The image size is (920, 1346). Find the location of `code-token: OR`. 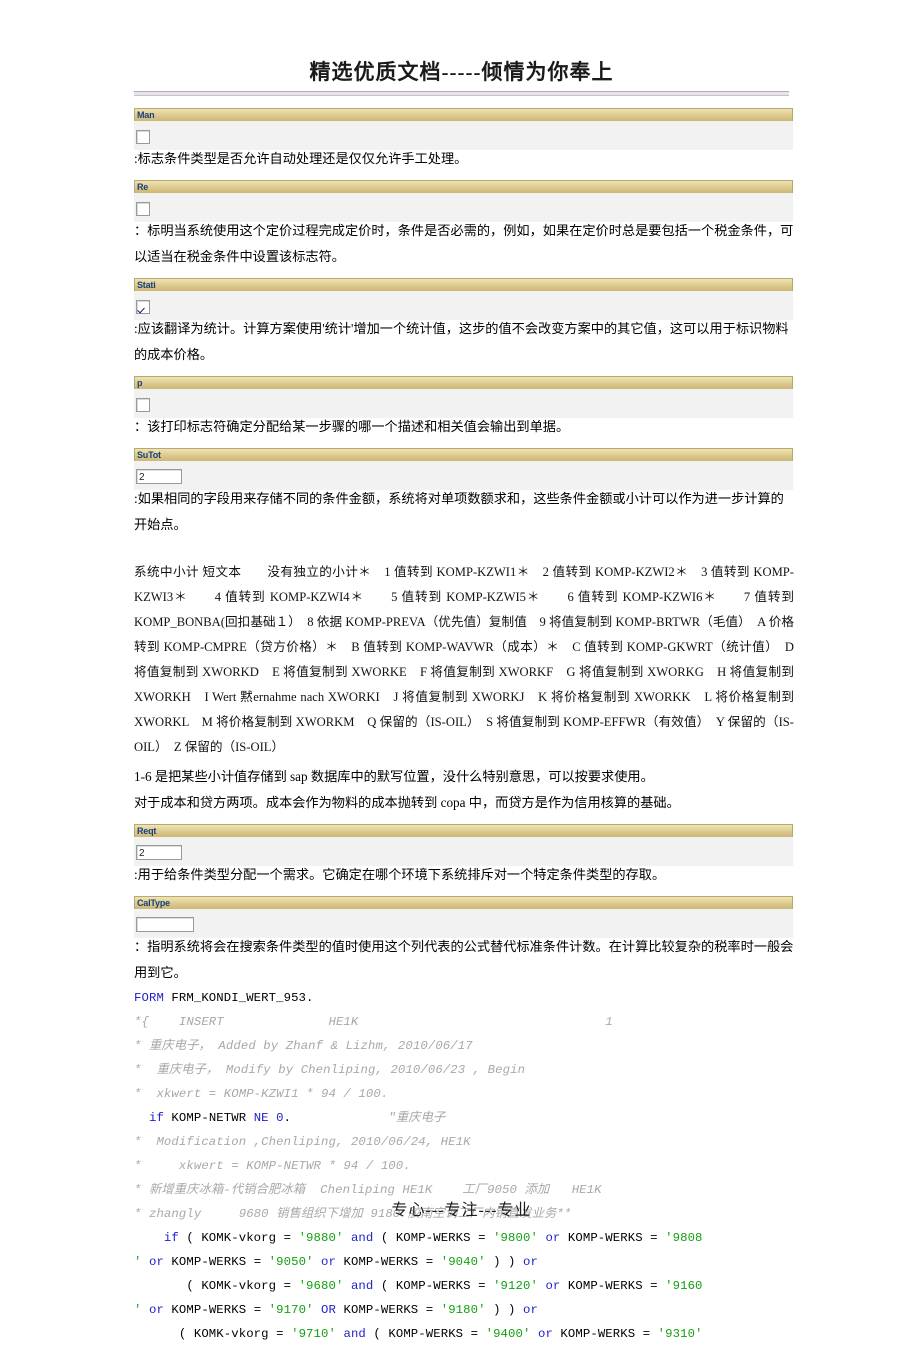

code-token: OR is located at coordinates (328, 1310).